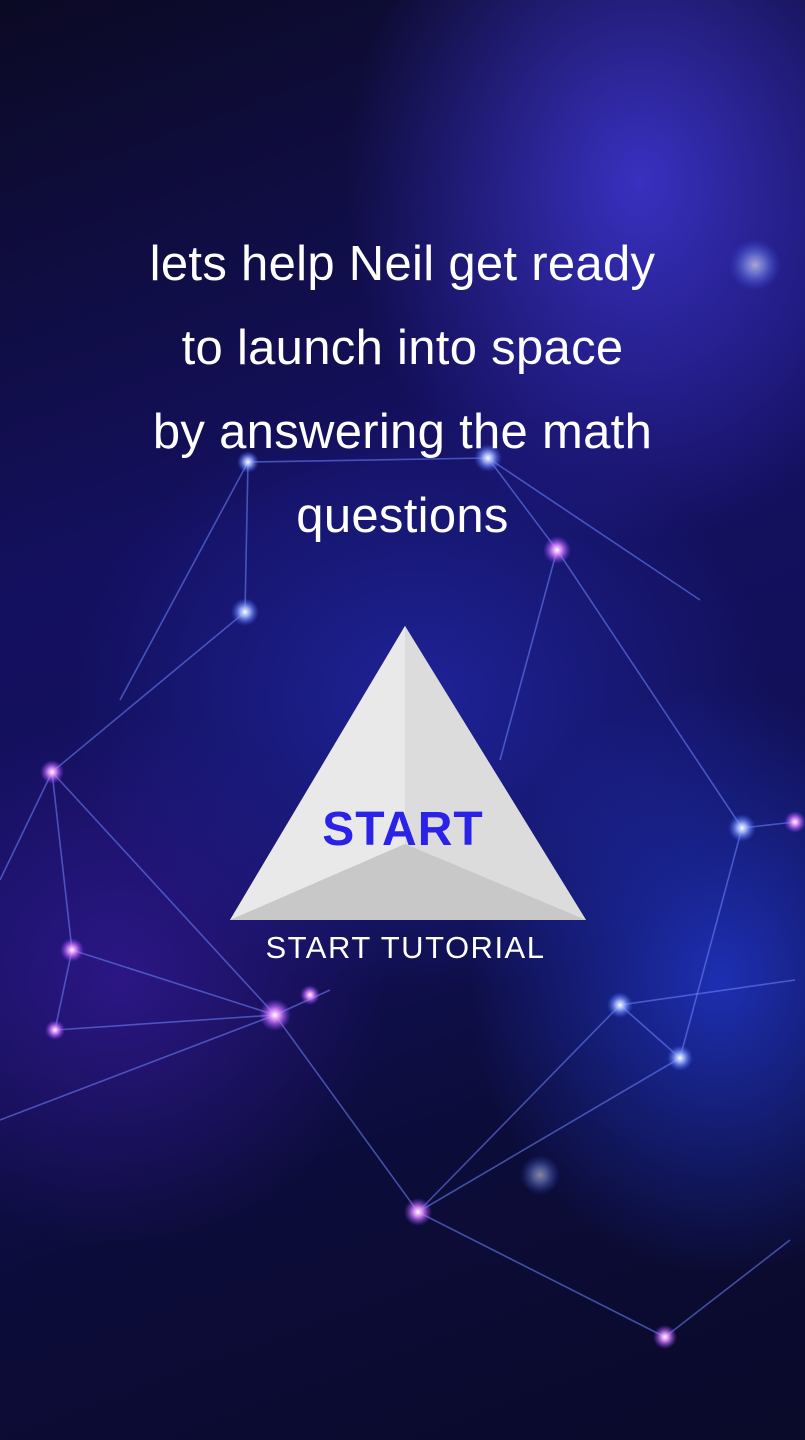 The image size is (805, 1440). I want to click on start-button: START, so click(408, 774).